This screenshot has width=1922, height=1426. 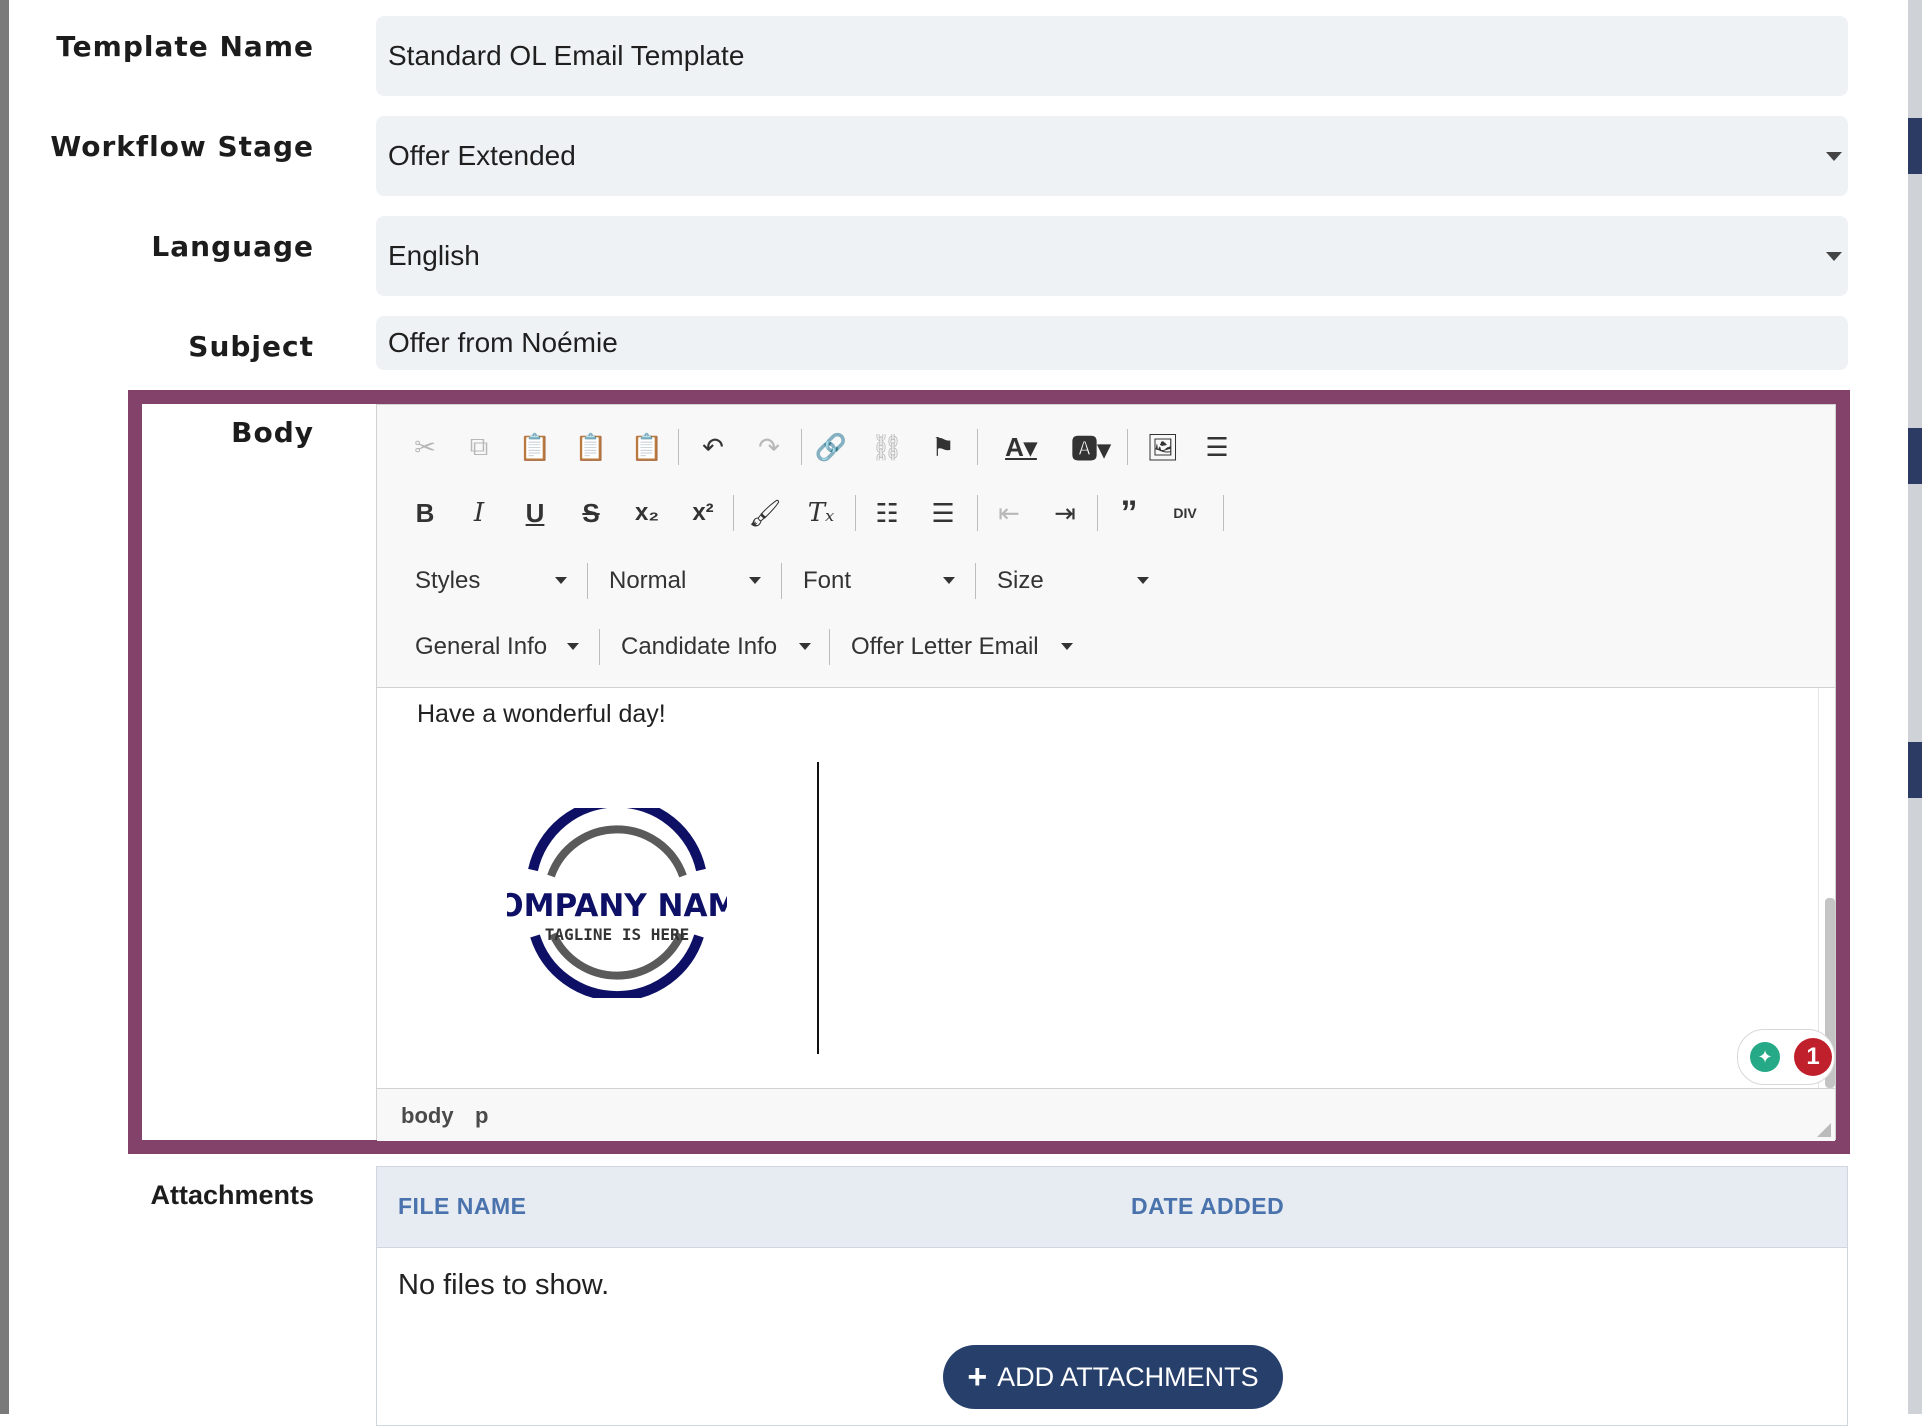 What do you see at coordinates (827, 580) in the screenshot?
I see `font-combo-label: Font` at bounding box center [827, 580].